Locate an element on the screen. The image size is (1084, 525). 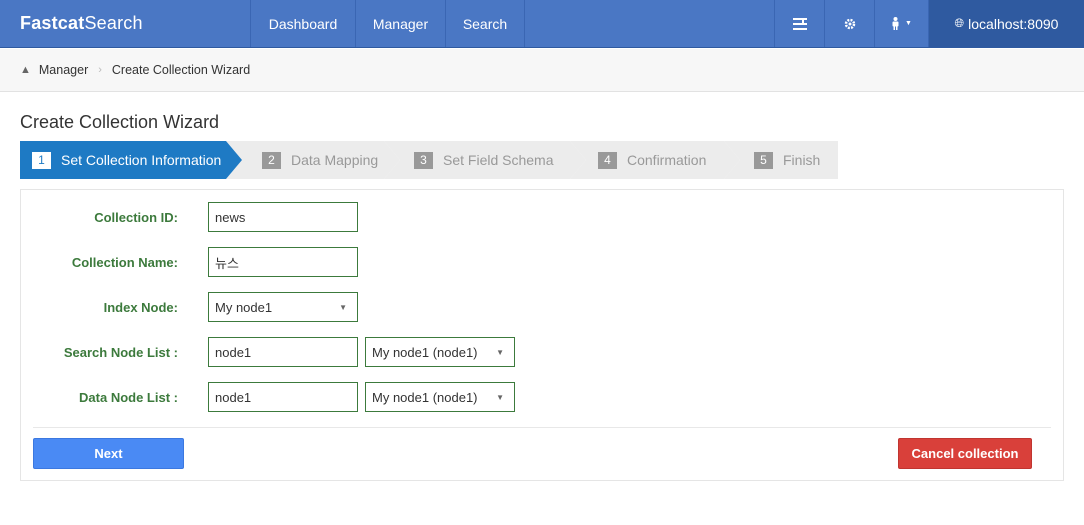
collection-name-input: 뉴스 is located at coordinates (283, 262).